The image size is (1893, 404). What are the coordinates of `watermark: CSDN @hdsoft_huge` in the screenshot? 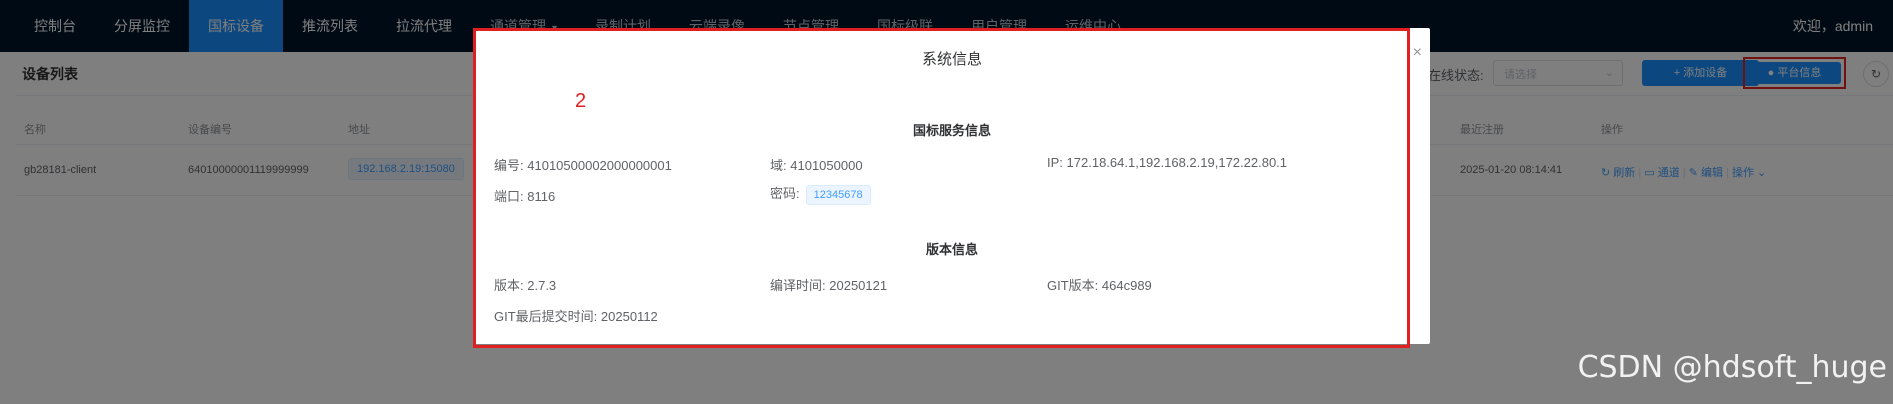 It's located at (1732, 367).